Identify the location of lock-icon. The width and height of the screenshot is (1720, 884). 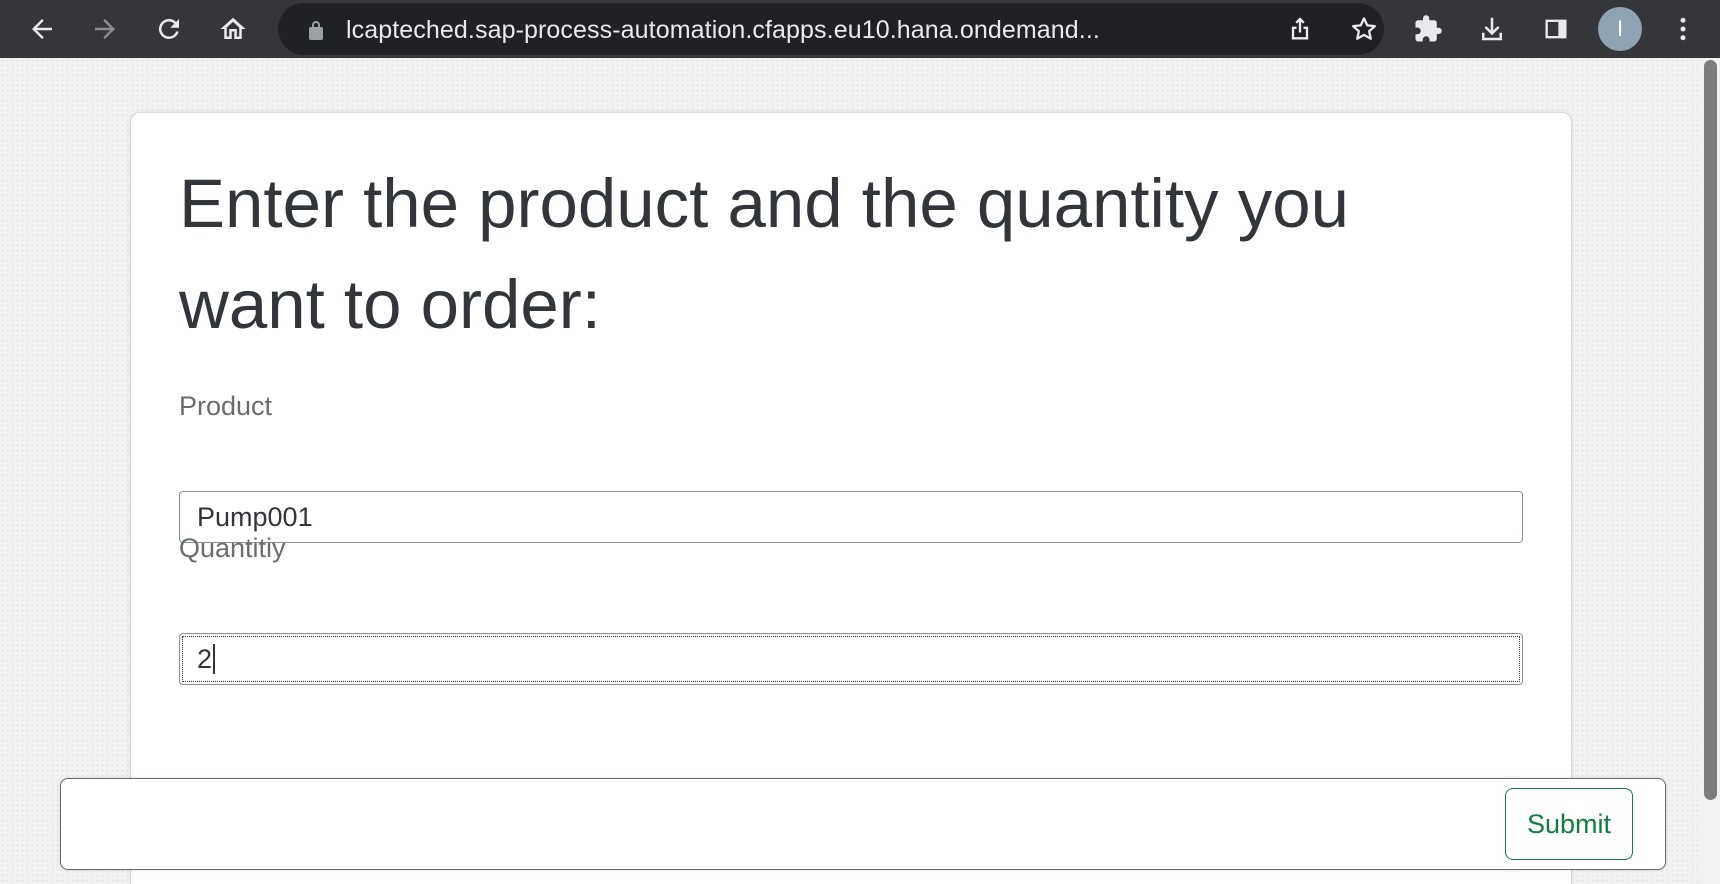
(316, 30).